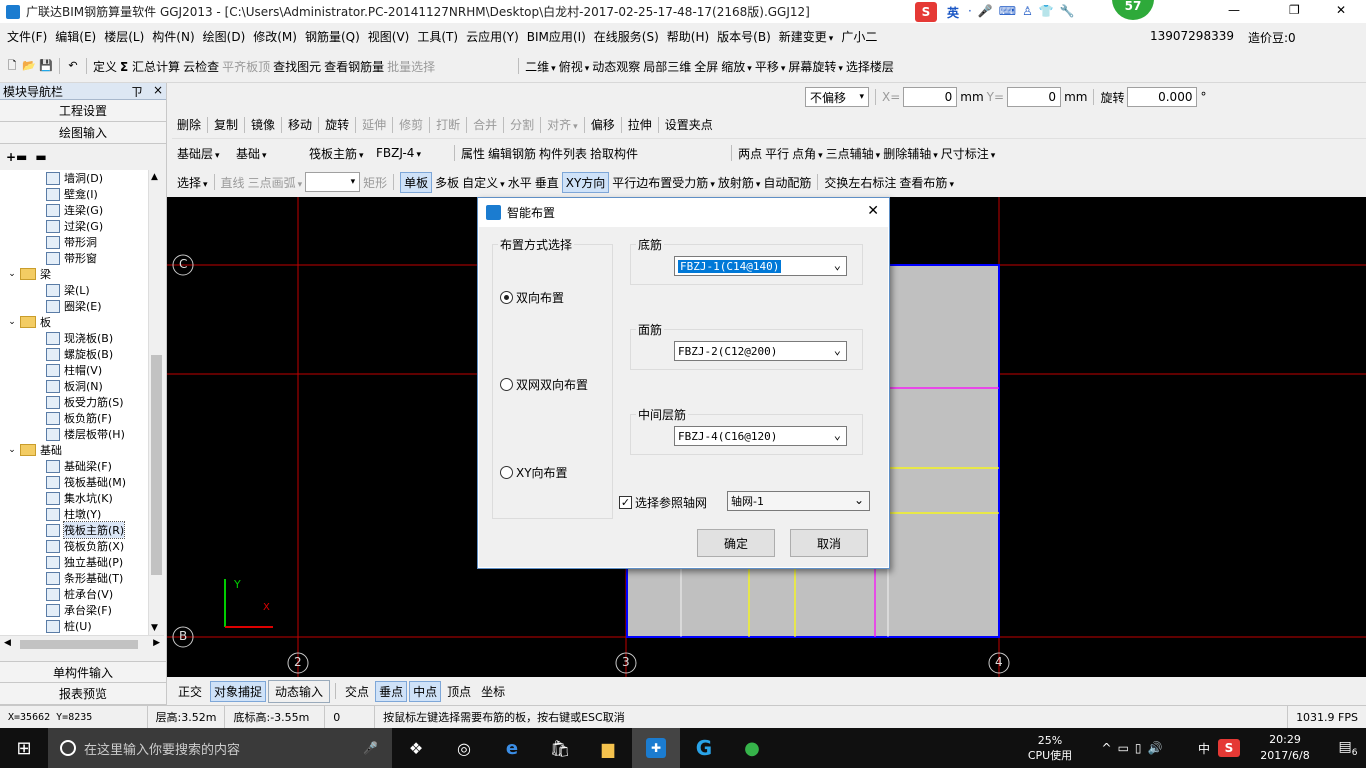 Image resolution: width=1366 pixels, height=768 pixels. I want to click on ime-tools-icon: ·🎤⌨♙👕🔧, so click(1024, 11).